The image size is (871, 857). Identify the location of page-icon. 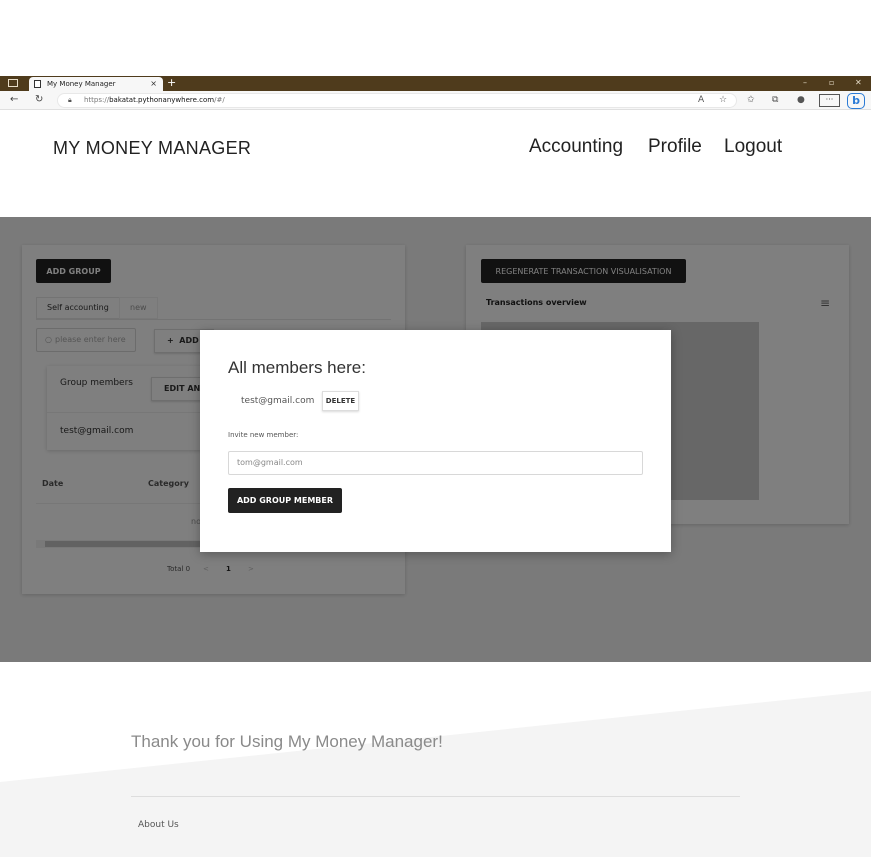
(37, 84).